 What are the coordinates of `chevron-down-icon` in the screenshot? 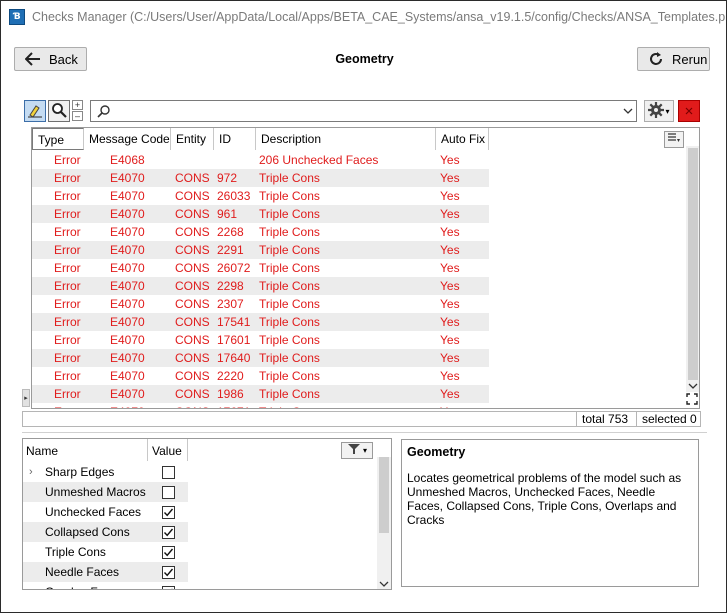 It's located at (628, 112).